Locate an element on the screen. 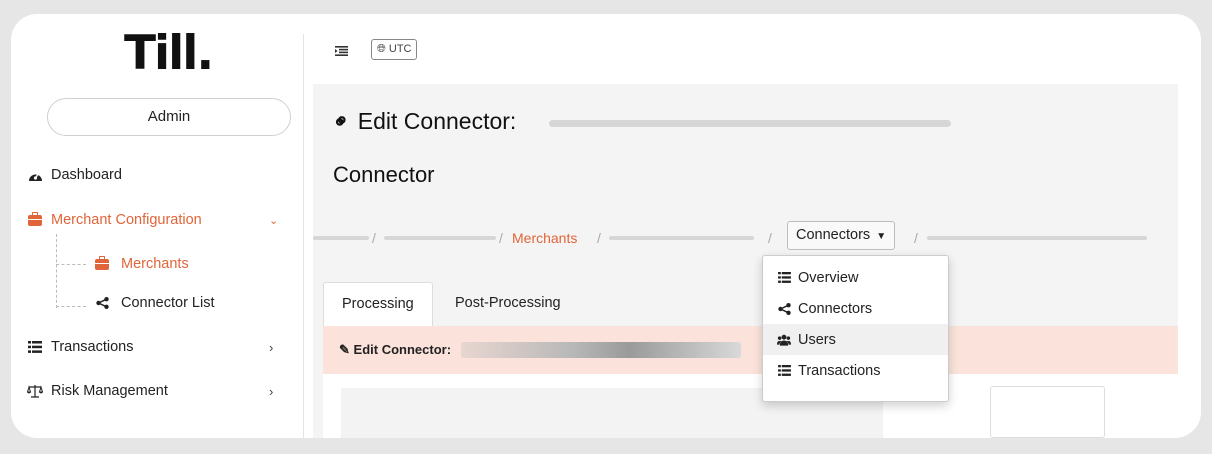 The height and width of the screenshot is (454, 1212). menu-toggle-icon is located at coordinates (341, 52).